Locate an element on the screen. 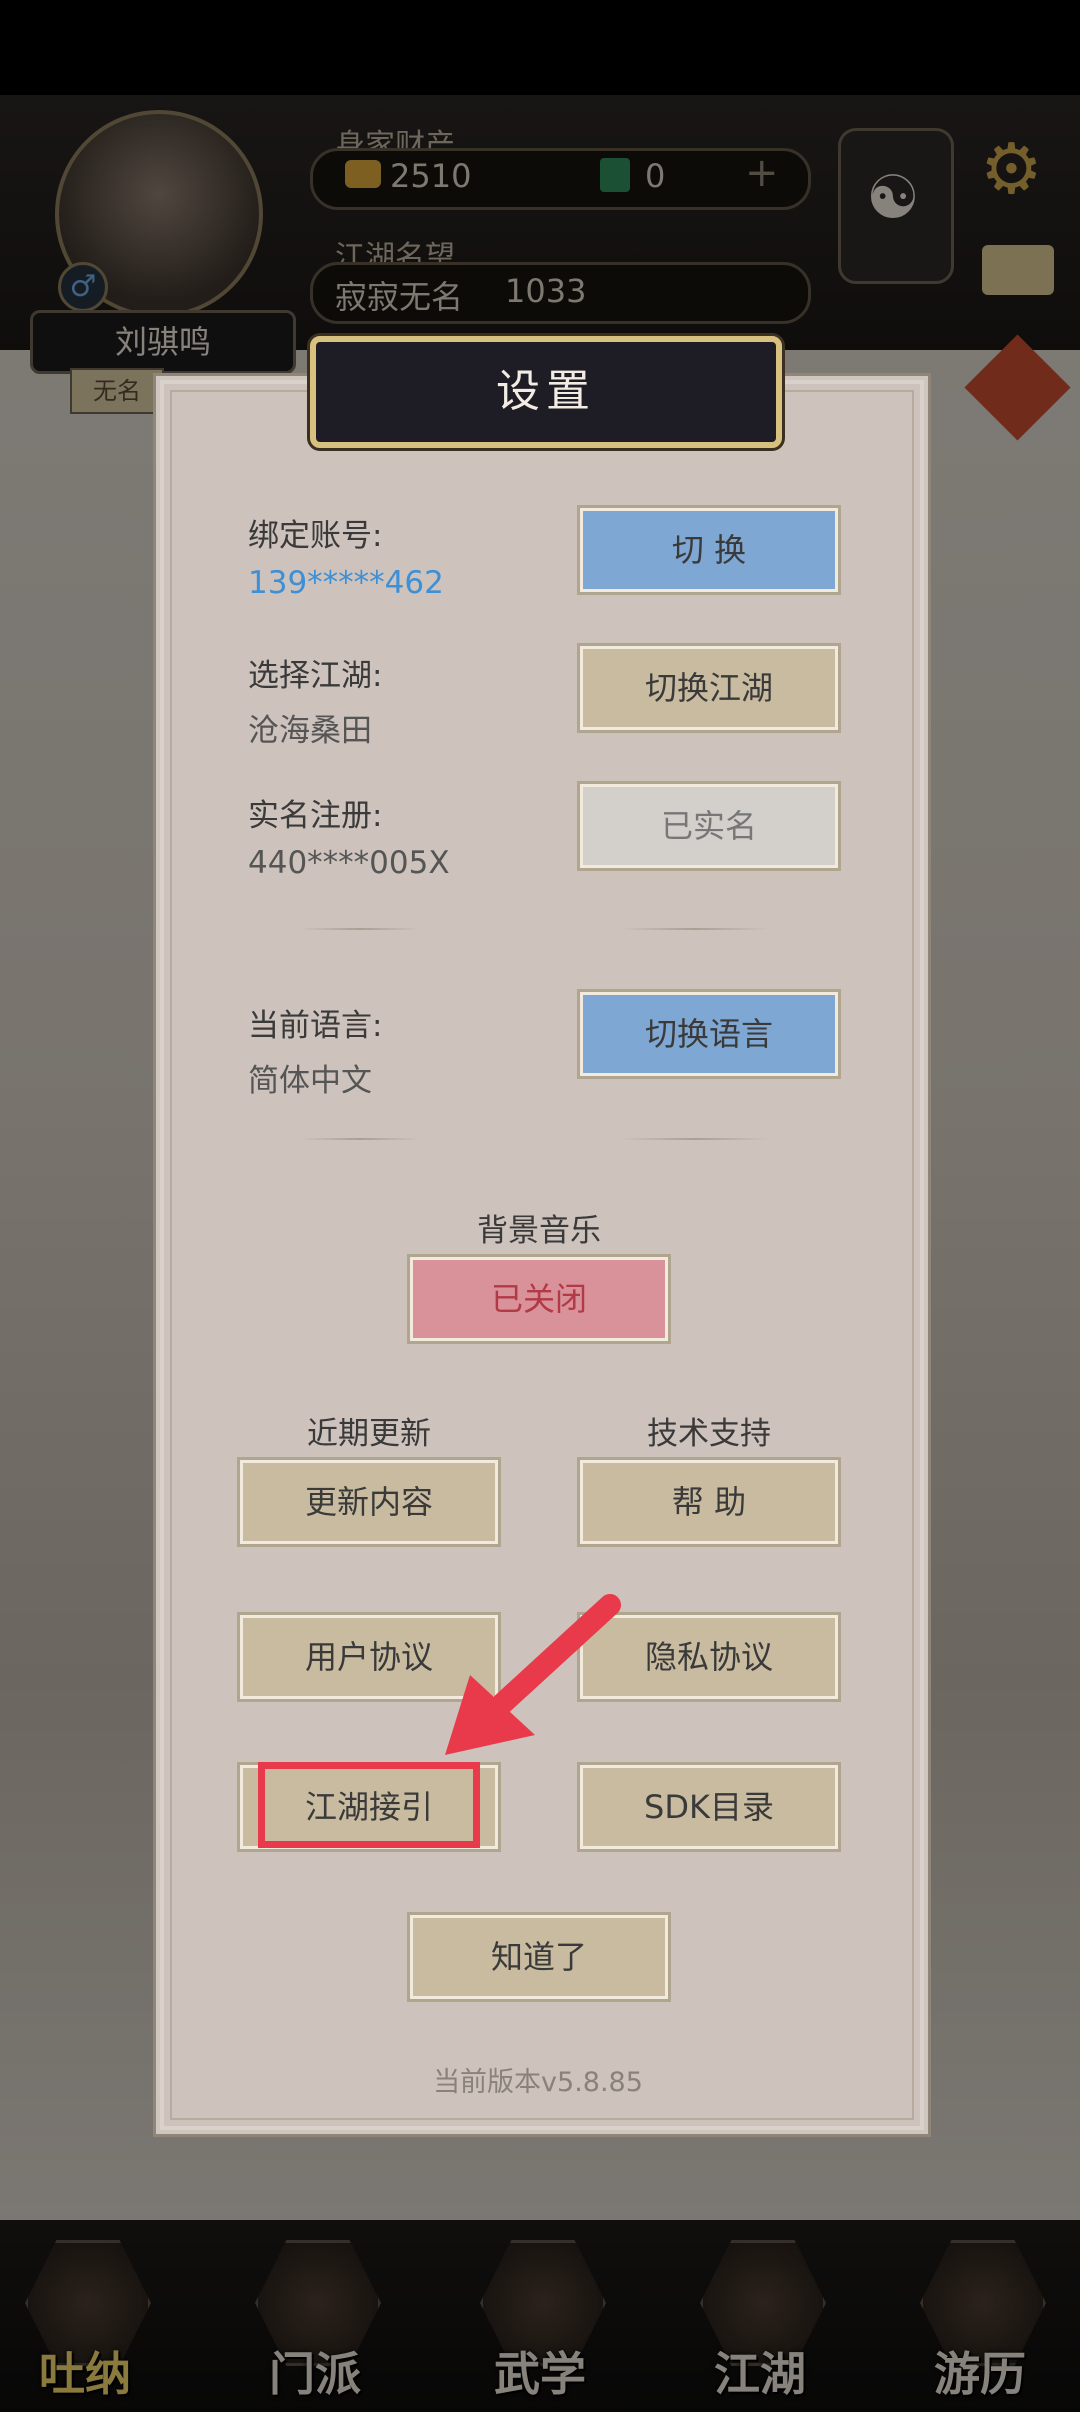 The width and height of the screenshot is (1080, 2412). ok-button: 知道了 is located at coordinates (539, 1957).